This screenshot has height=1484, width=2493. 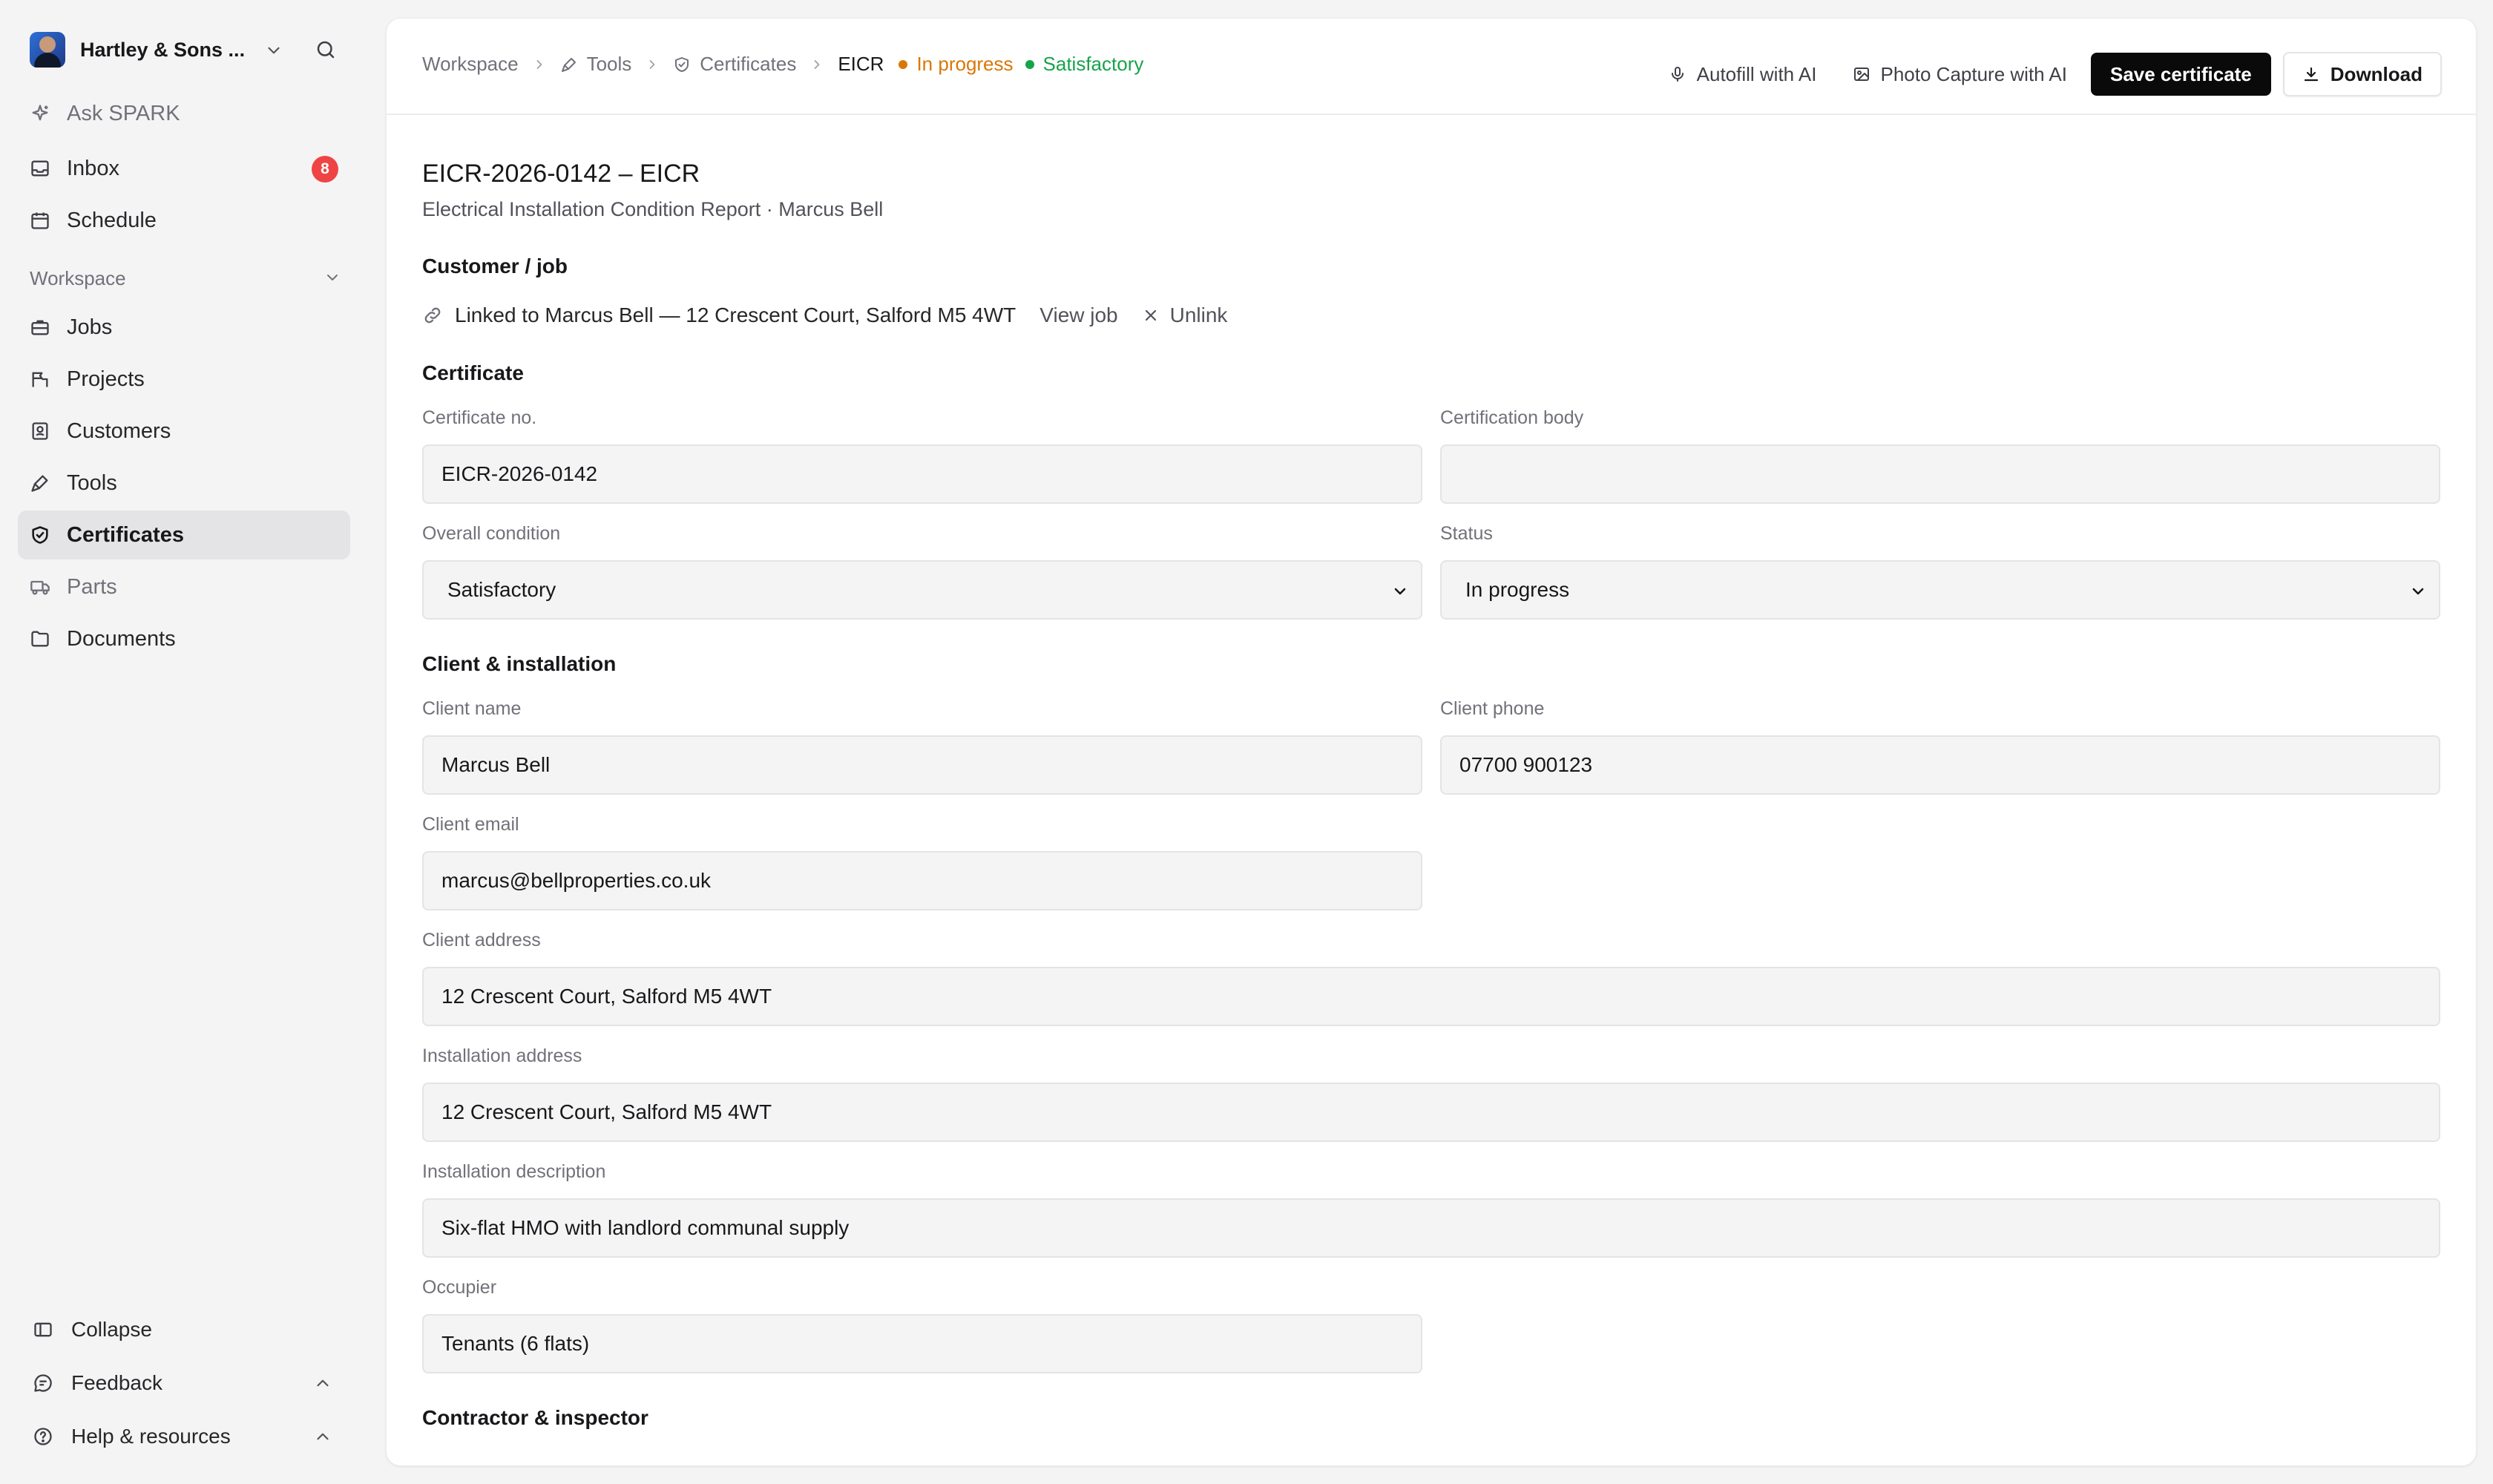 I want to click on photo-capture-ai-button: Photo Capture with AI, so click(x=1960, y=74).